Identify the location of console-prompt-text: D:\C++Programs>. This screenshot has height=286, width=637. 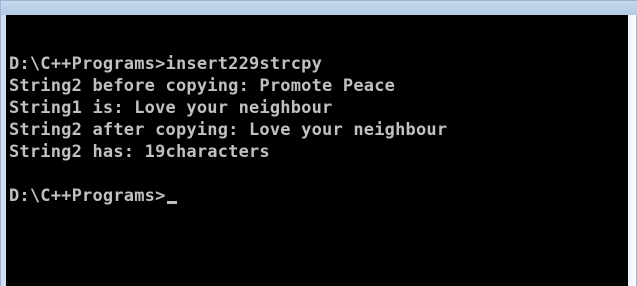
(87, 196).